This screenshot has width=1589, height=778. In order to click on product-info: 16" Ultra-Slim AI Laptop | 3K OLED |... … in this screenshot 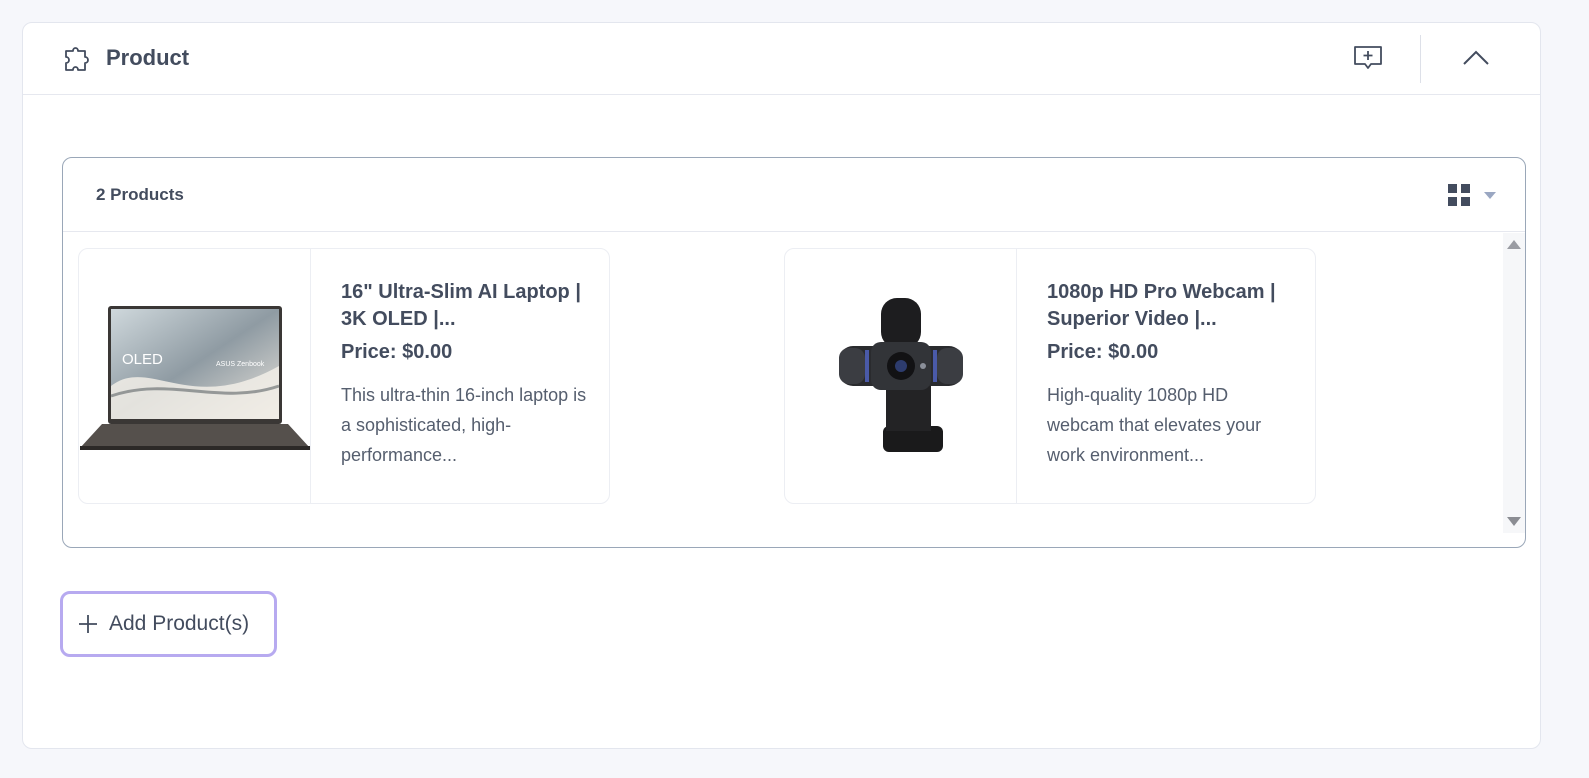, I will do `click(466, 374)`.